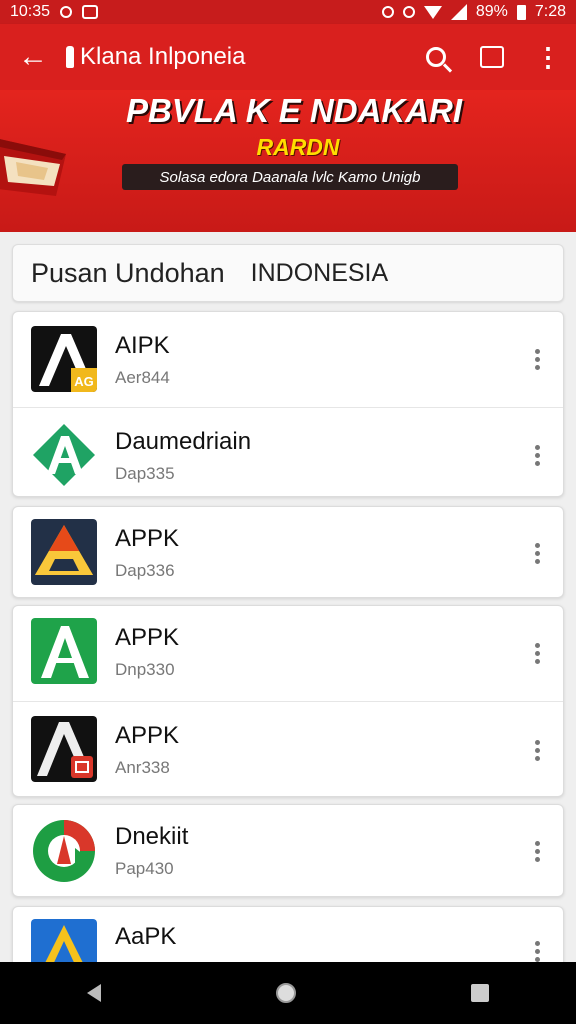 The image size is (576, 1024). I want to click on message-icon, so click(90, 12).